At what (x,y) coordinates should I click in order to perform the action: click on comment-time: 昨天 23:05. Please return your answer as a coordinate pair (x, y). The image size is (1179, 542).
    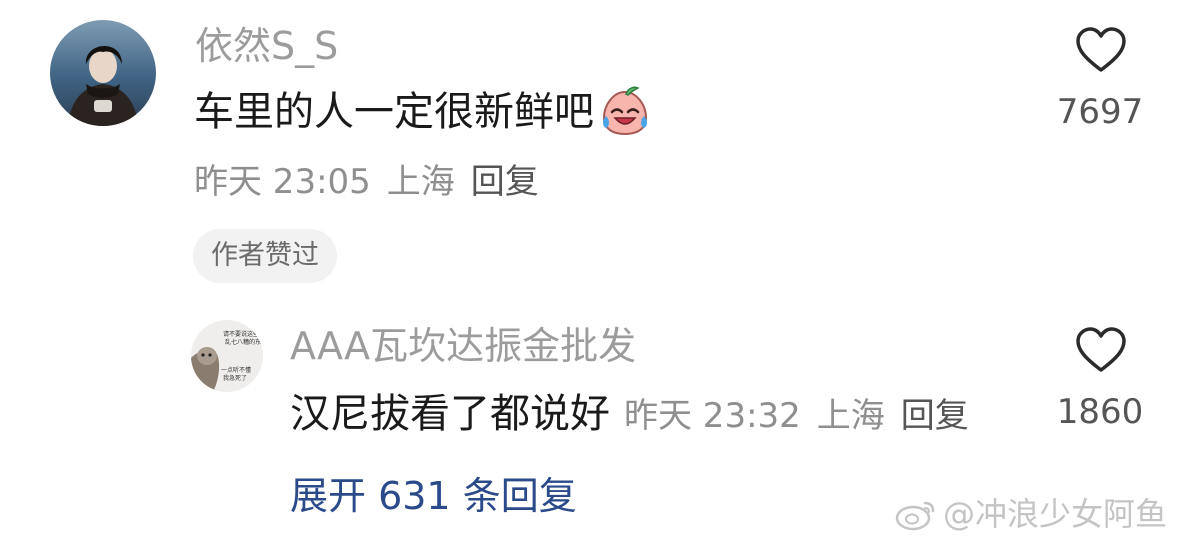
    Looking at the image, I should click on (282, 182).